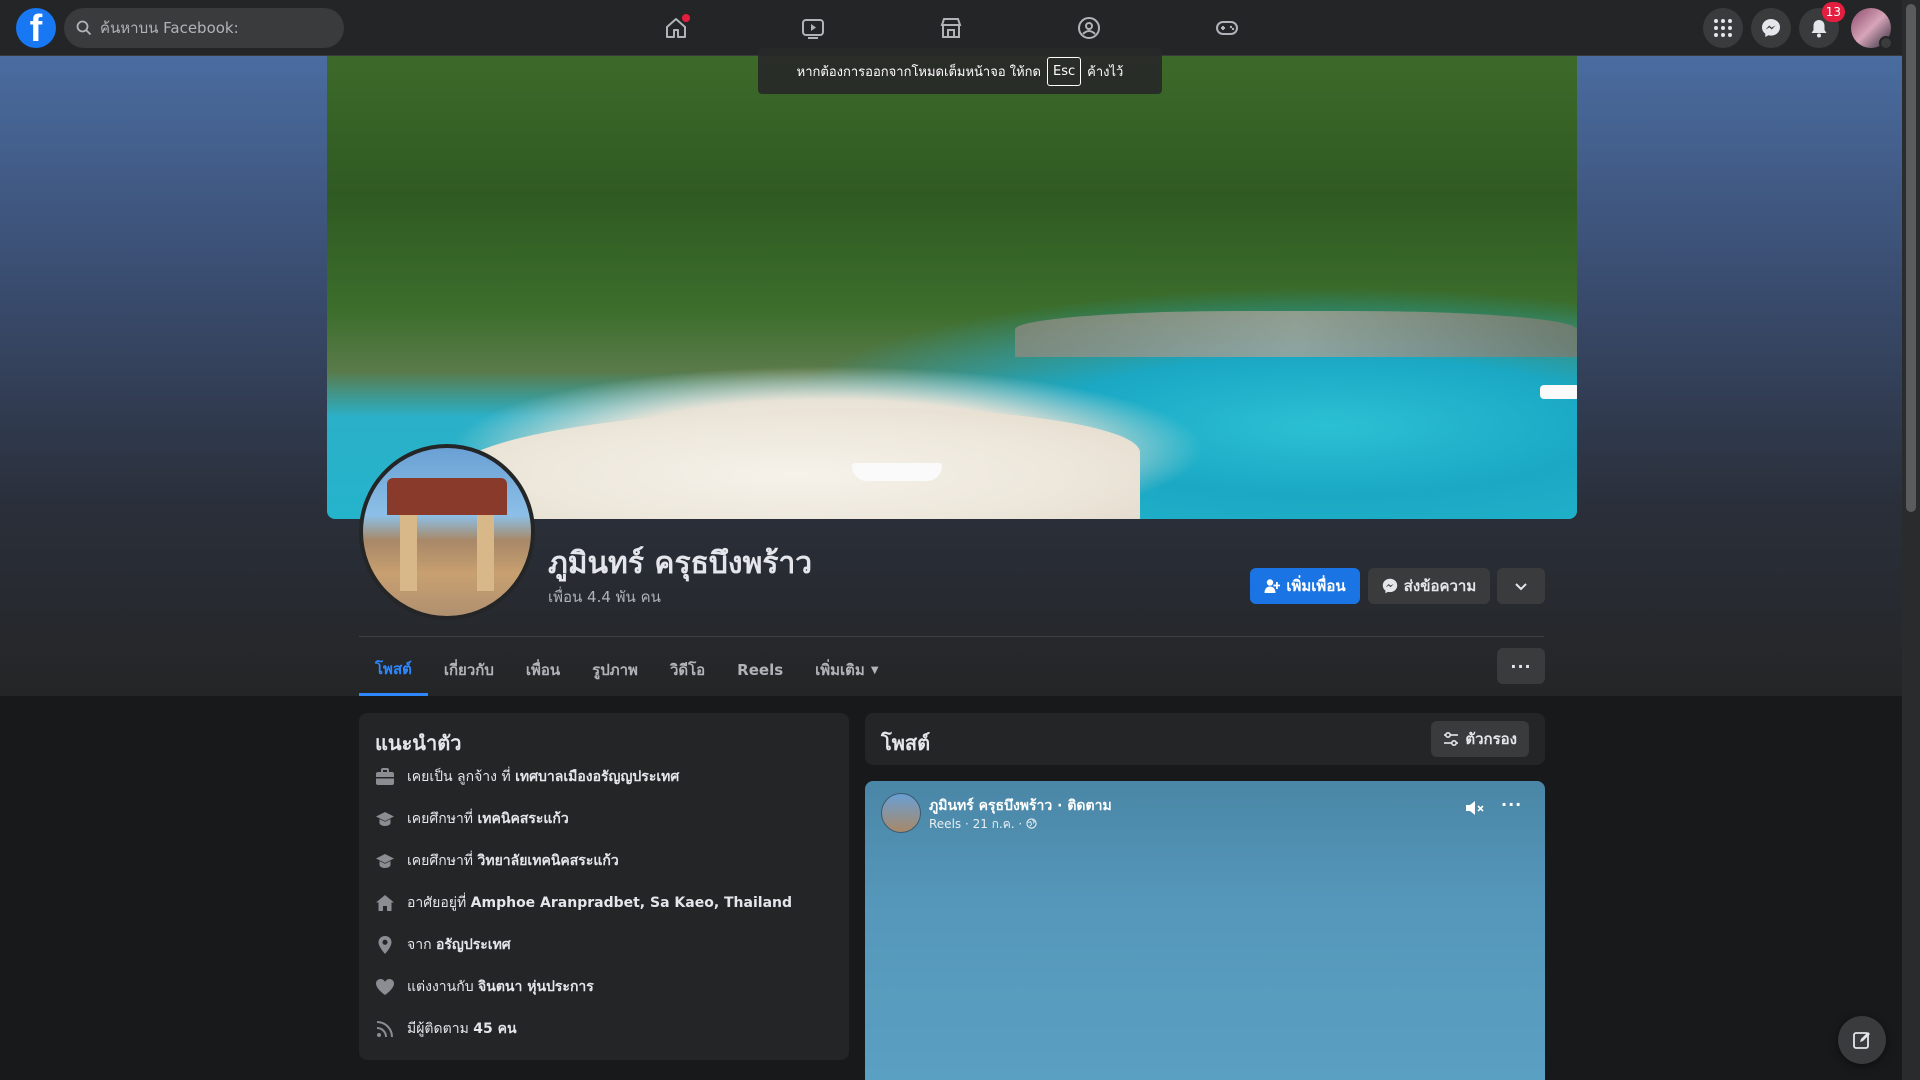 Image resolution: width=1920 pixels, height=1080 pixels. Describe the element at coordinates (1205, 739) in the screenshot. I see `posts-header-card: โพสต์ ตัวกรอง` at that location.